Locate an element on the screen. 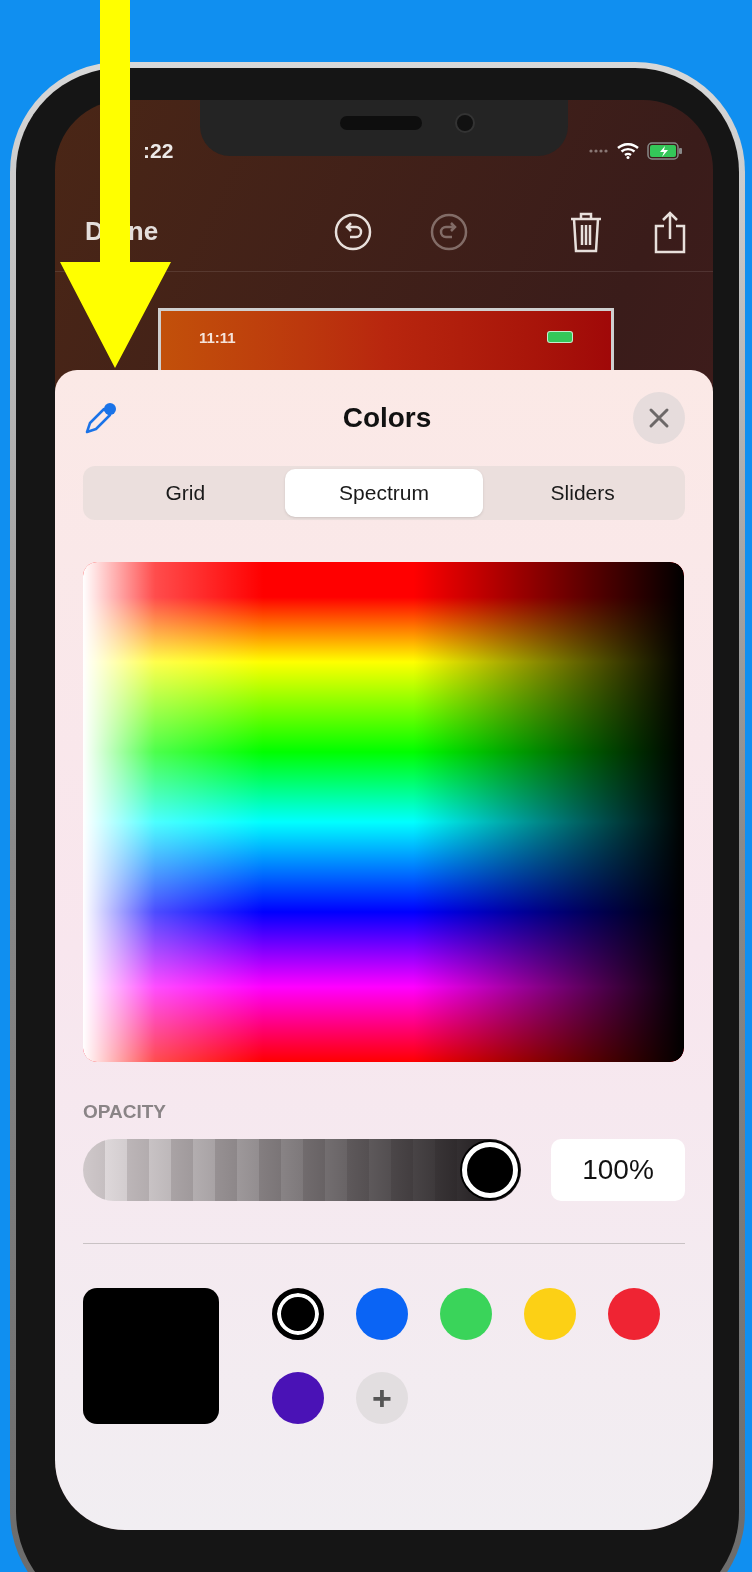 This screenshot has width=752, height=1572. close-icon is located at coordinates (659, 418).